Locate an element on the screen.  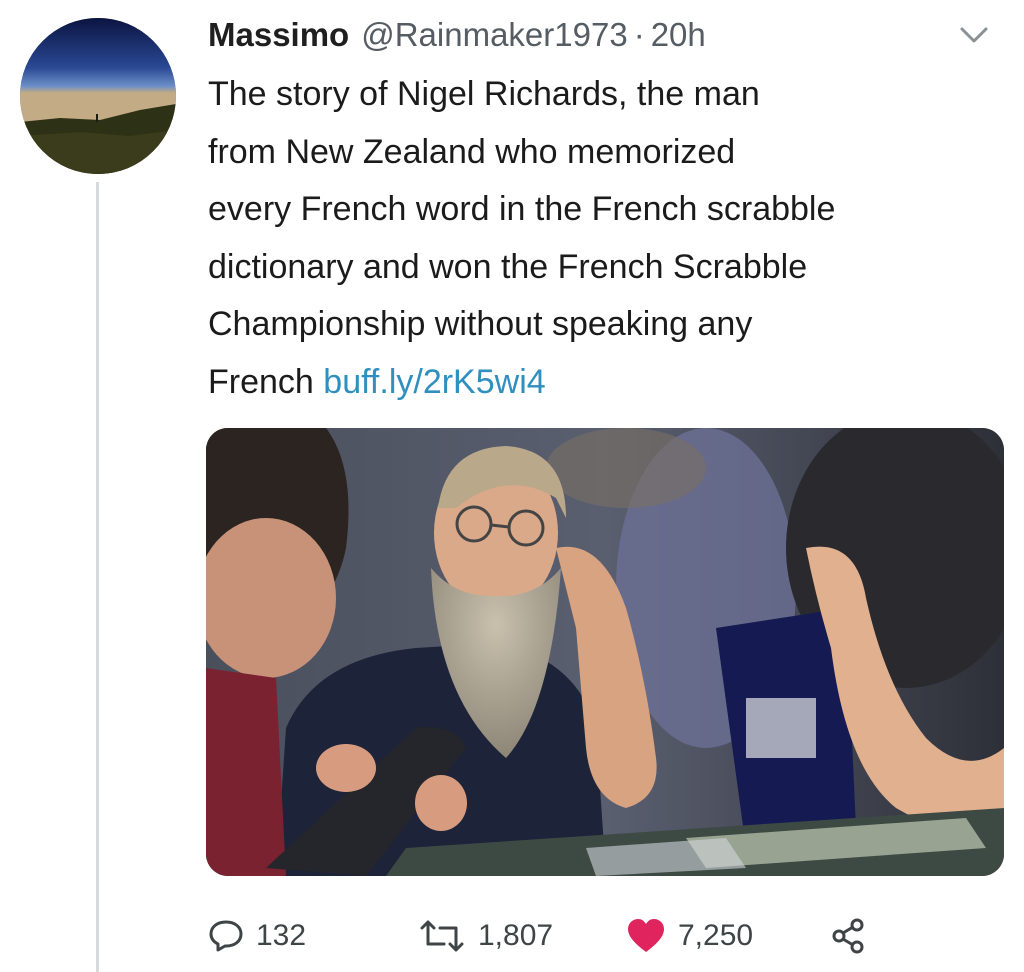
tweet-link: buff.ly/2rK5wi4 is located at coordinates (434, 382).